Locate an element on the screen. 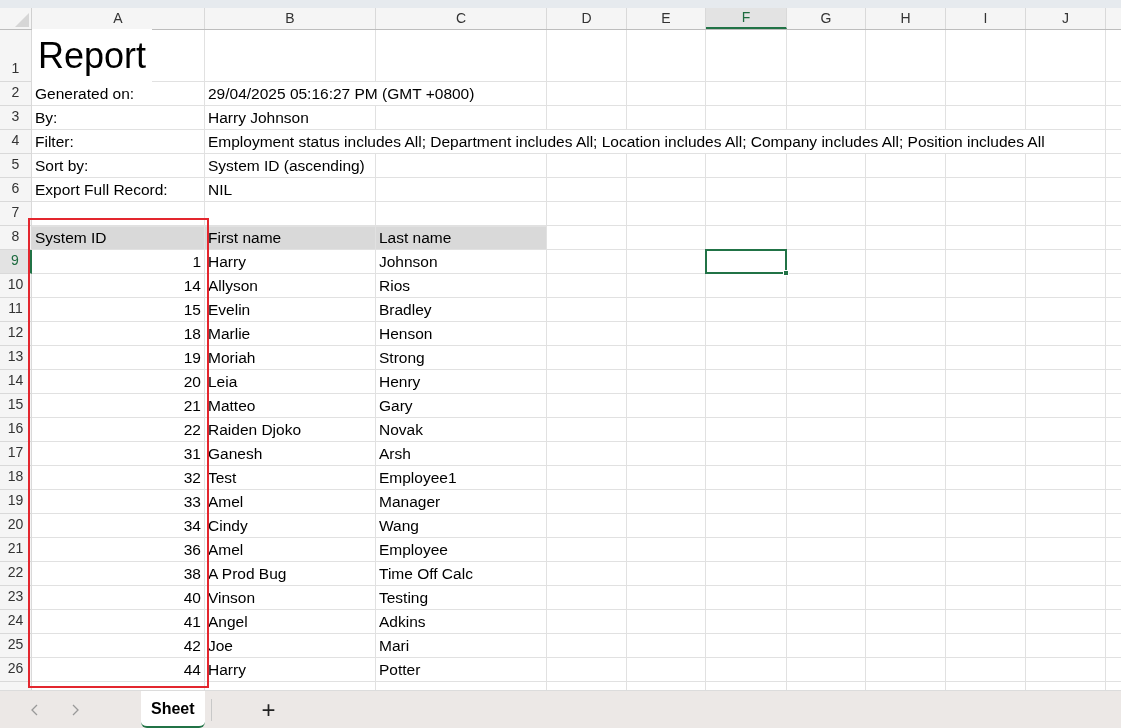  grid-cell: NIL is located at coordinates (290, 190).